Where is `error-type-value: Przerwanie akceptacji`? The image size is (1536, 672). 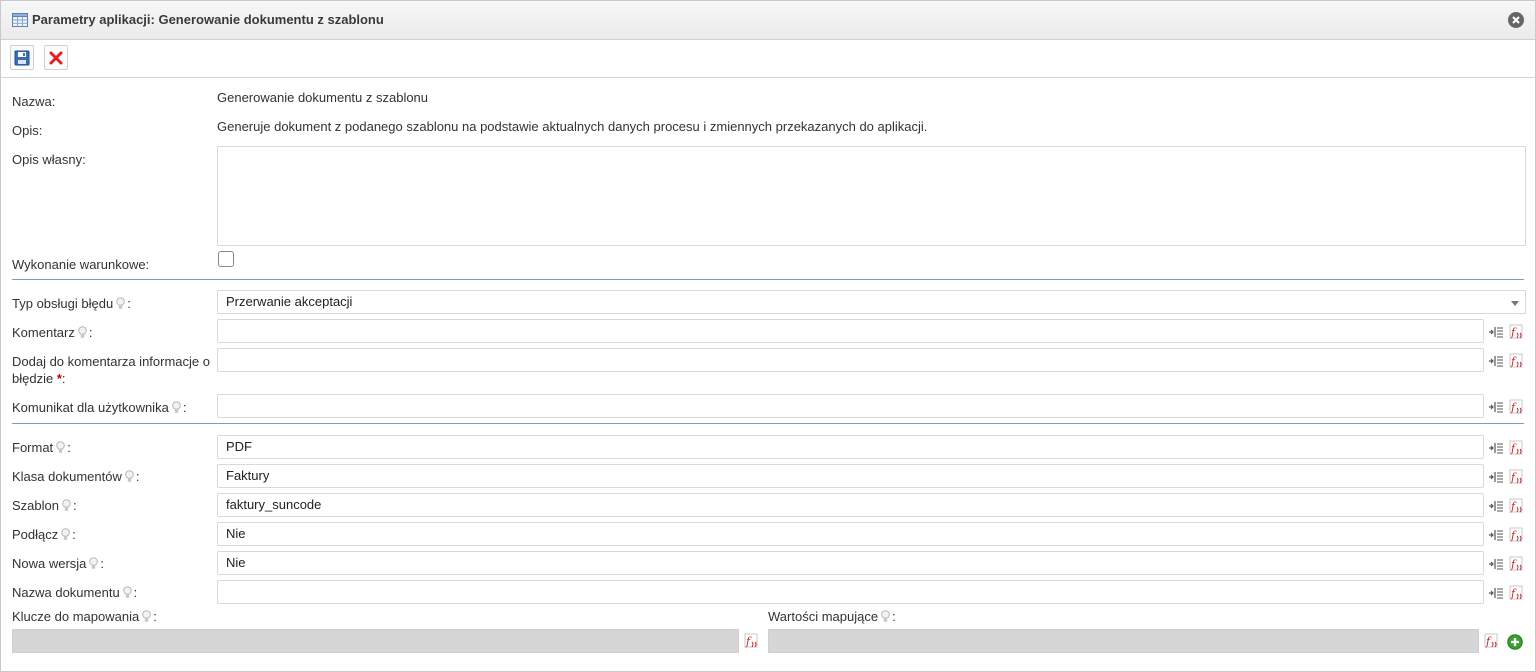 error-type-value: Przerwanie akceptacji is located at coordinates (289, 301).